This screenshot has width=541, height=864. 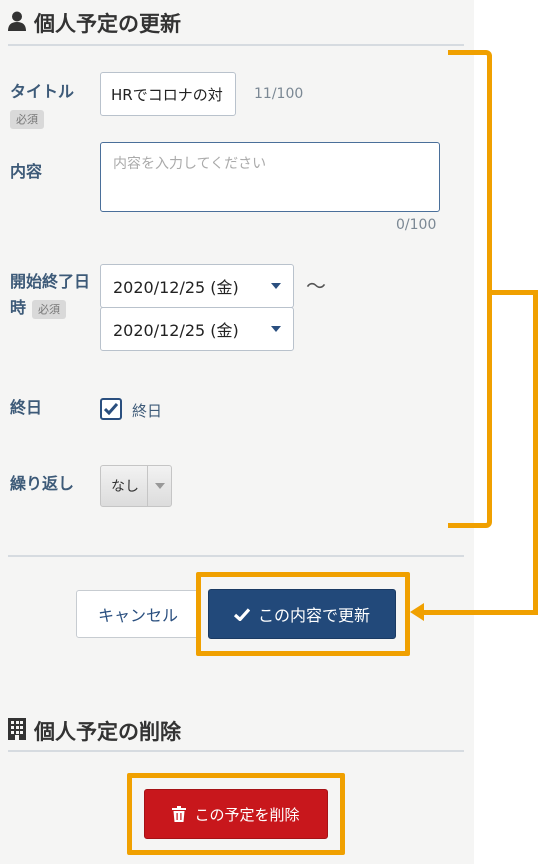 I want to click on building-icon, so click(x=17, y=731).